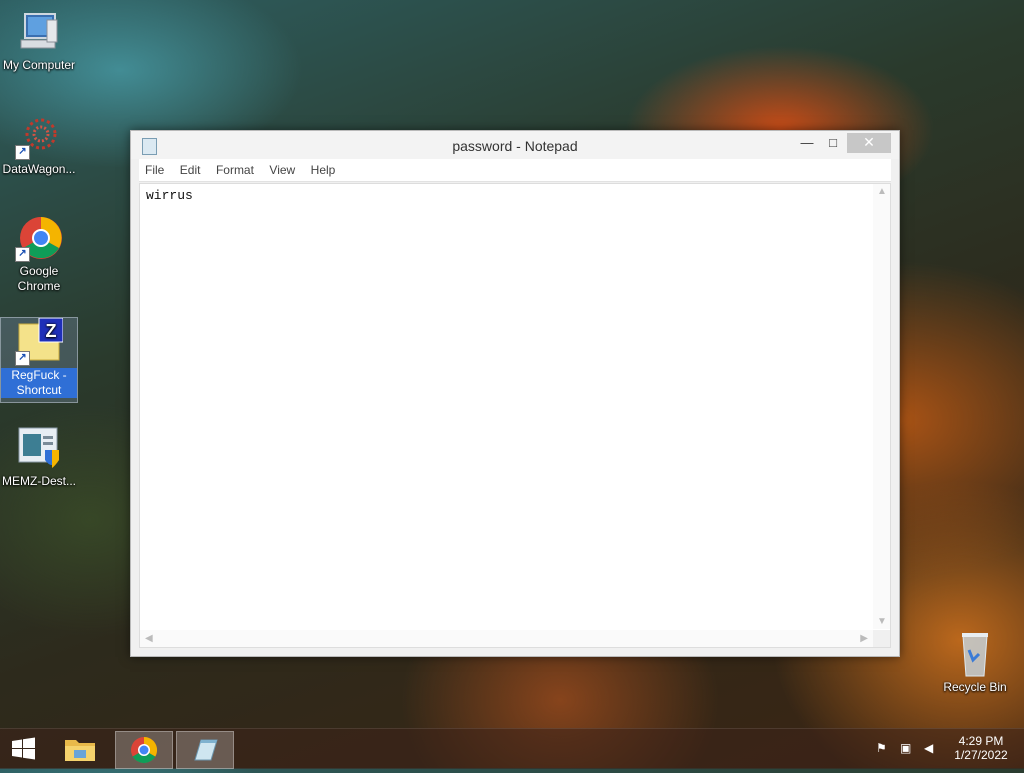 Image resolution: width=1024 pixels, height=773 pixels. I want to click on network-icon: ▣, so click(905, 748).